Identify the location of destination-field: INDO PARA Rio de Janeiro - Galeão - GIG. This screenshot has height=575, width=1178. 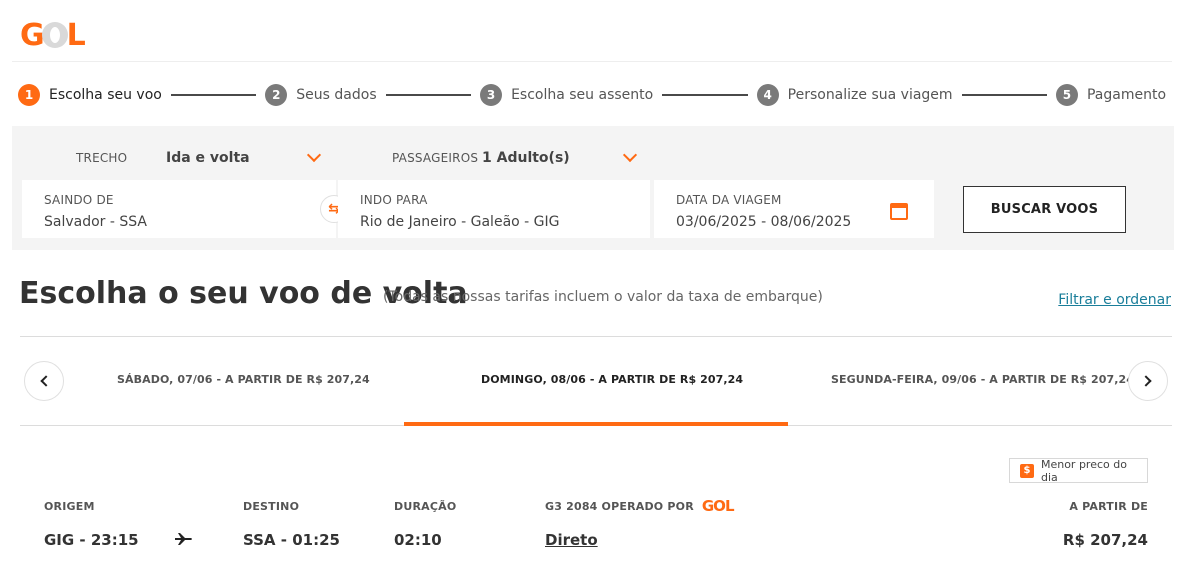
(494, 209).